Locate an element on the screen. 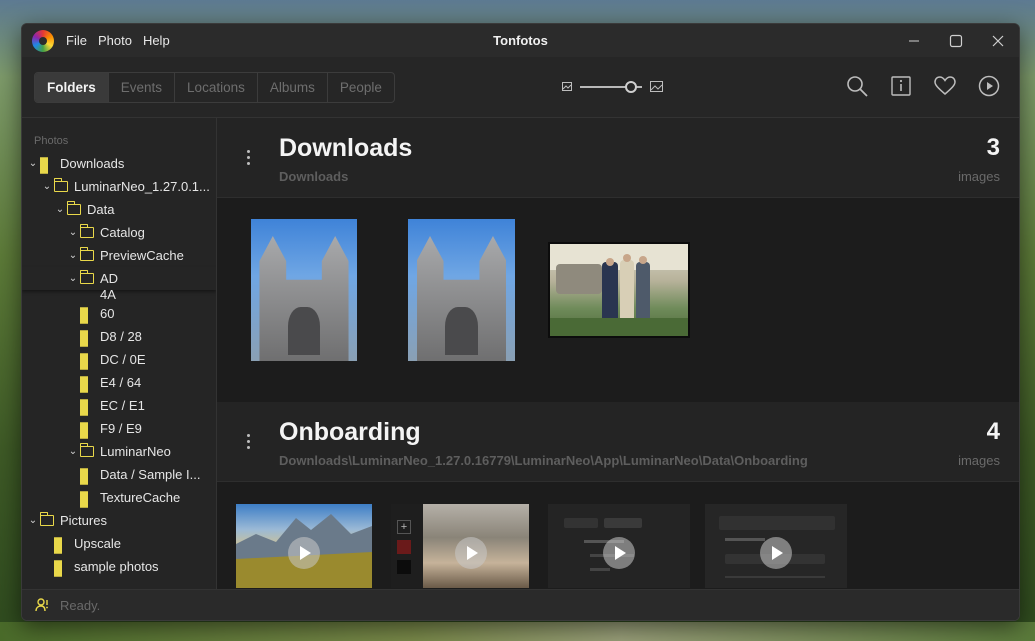 This screenshot has height=641, width=1035. thumbnail-size-slider is located at coordinates (611, 86).